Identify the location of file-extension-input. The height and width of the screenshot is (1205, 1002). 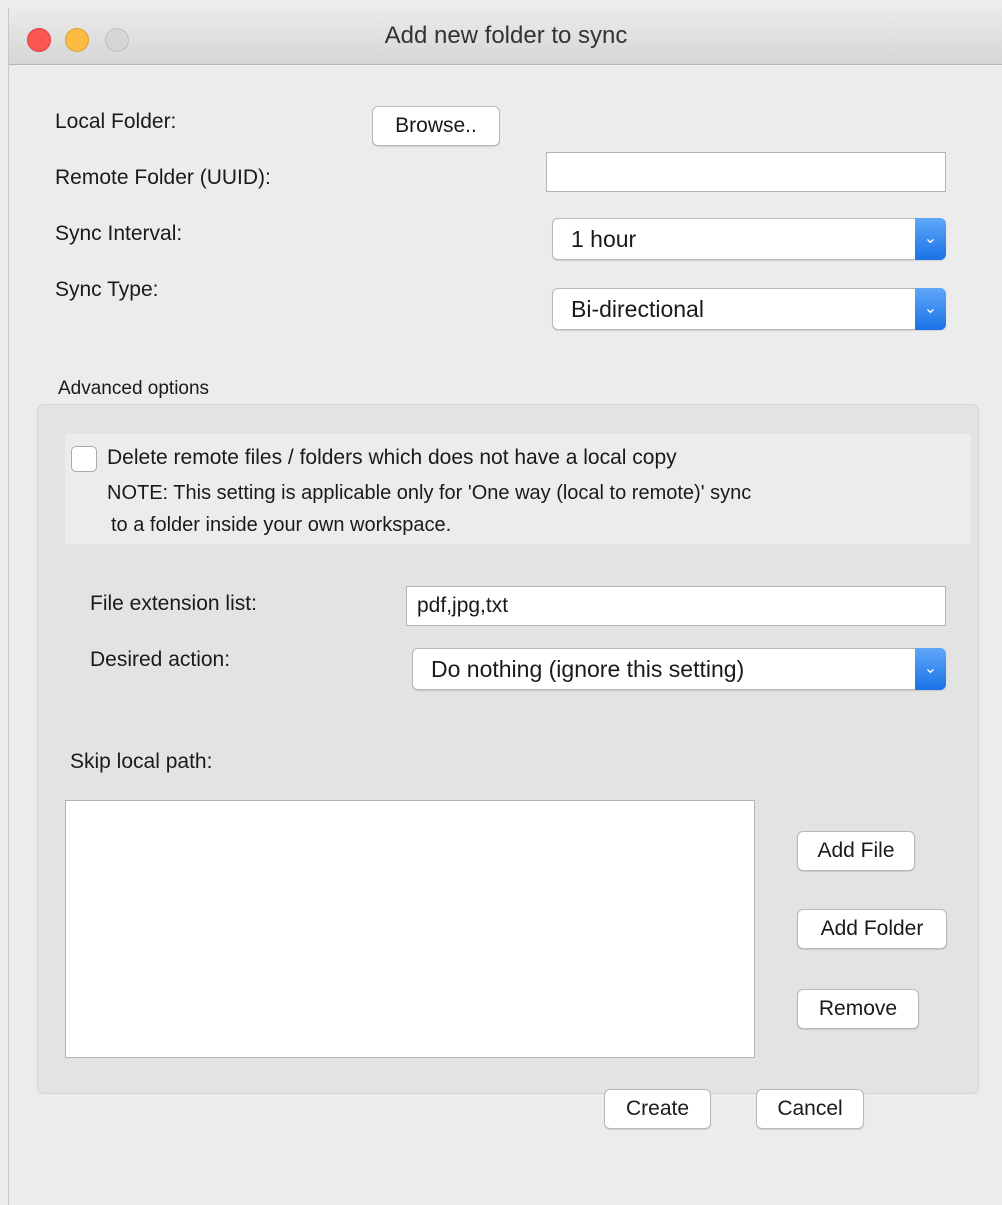
(676, 606).